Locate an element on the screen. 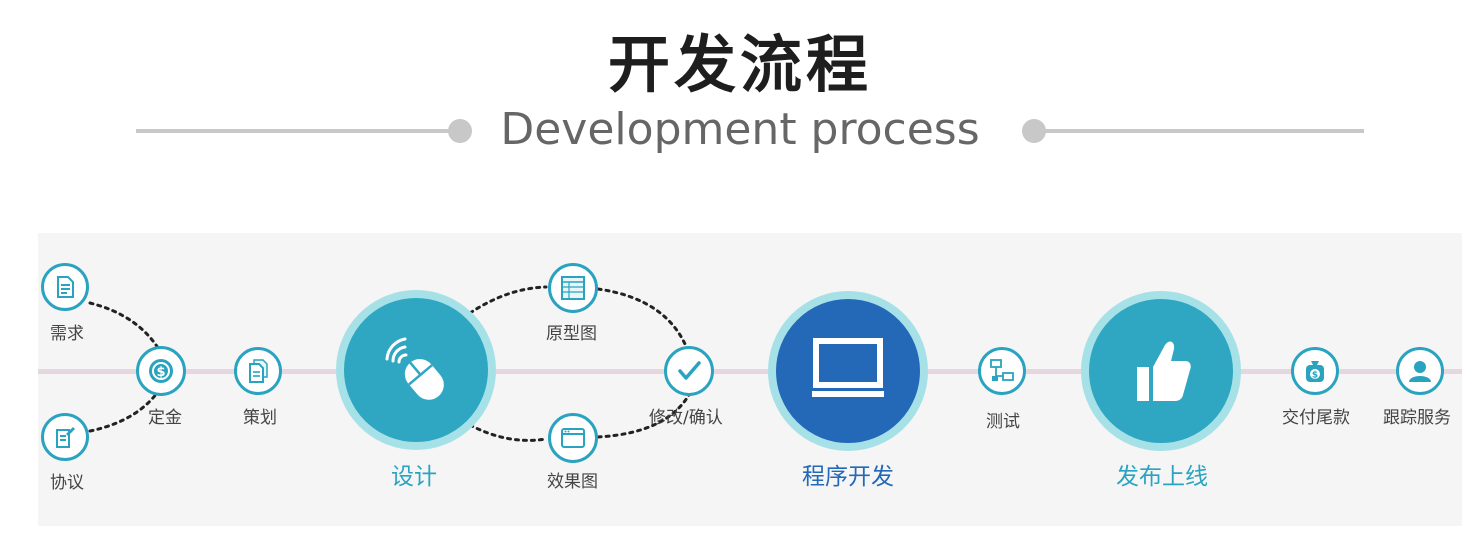 The width and height of the screenshot is (1480, 547). connector-prototype-revise is located at coordinates (643, 320).